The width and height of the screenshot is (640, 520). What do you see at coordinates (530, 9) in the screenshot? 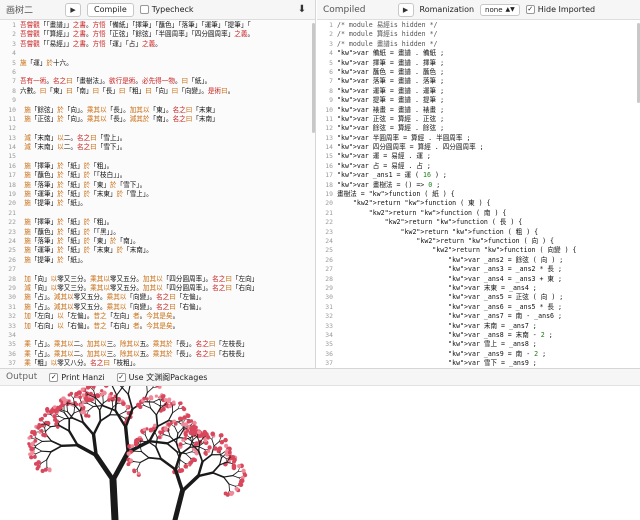
I see `hide-imported-checkbox: ✓` at bounding box center [530, 9].